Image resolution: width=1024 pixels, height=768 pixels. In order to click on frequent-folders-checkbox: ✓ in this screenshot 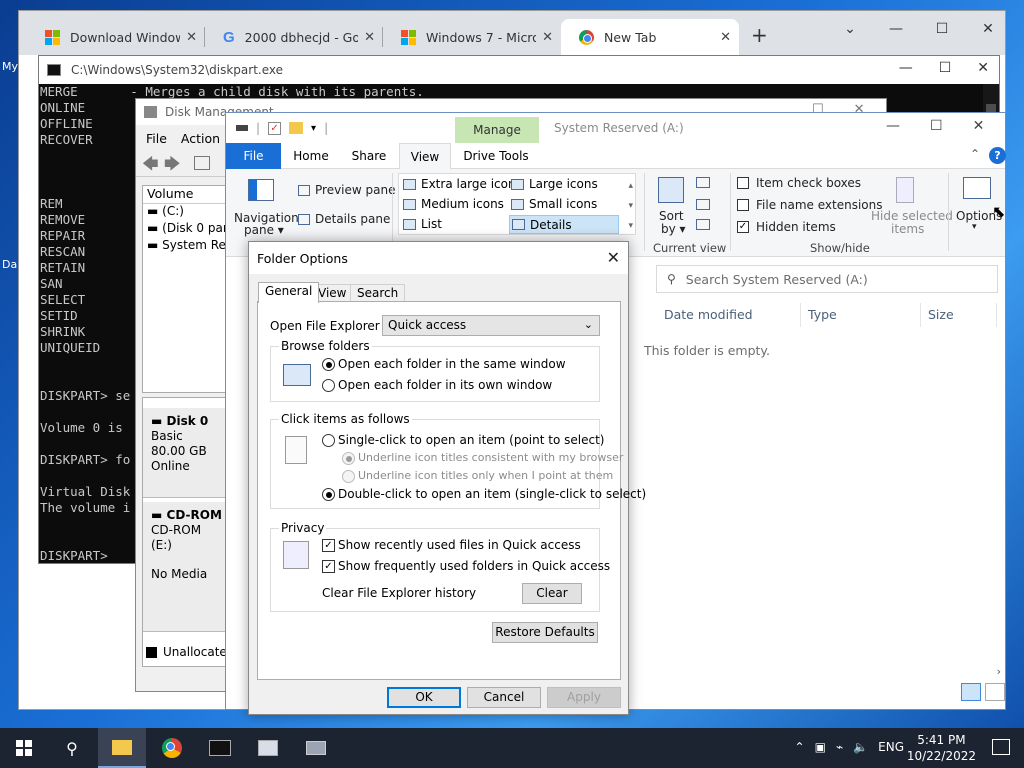, I will do `click(328, 566)`.